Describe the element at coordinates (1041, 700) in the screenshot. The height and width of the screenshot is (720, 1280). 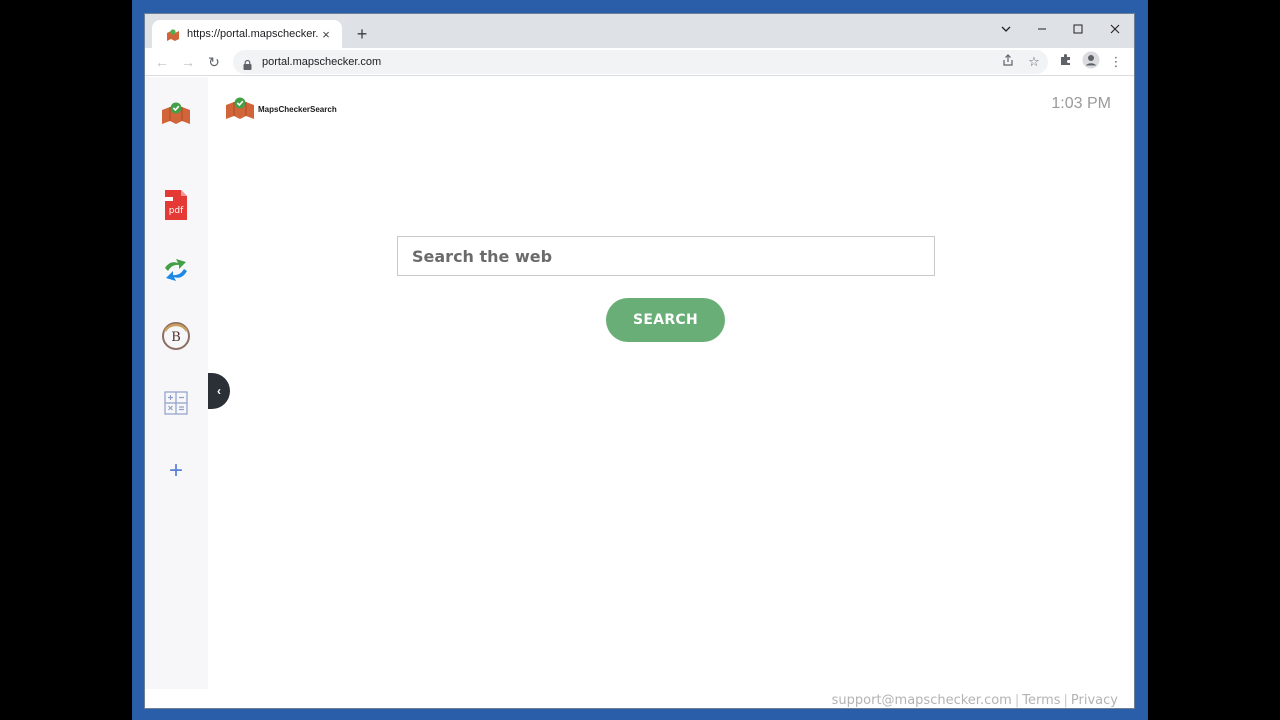
I see `terms-link: Terms` at that location.